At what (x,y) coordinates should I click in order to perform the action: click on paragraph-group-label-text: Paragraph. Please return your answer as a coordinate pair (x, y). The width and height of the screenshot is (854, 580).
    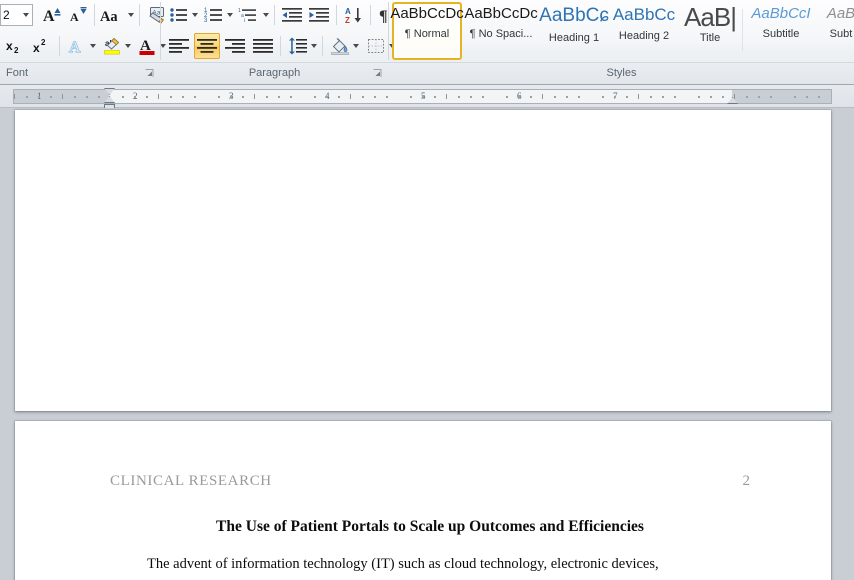
    Looking at the image, I should click on (274, 73).